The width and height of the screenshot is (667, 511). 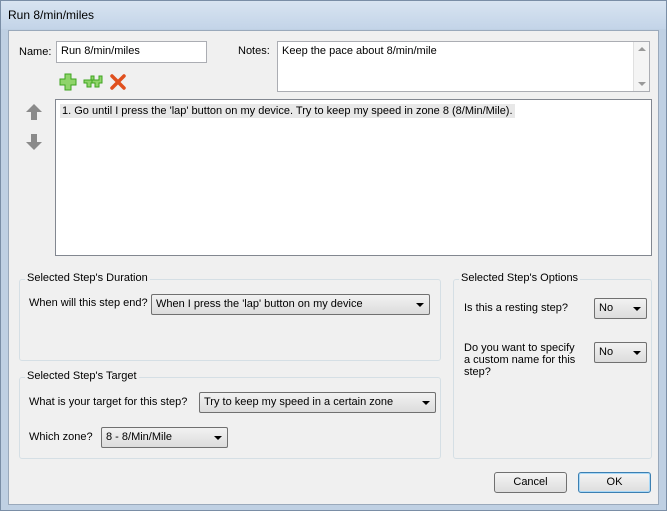 I want to click on target-select: Try to keep my speed in a certain zone, so click(x=317, y=402).